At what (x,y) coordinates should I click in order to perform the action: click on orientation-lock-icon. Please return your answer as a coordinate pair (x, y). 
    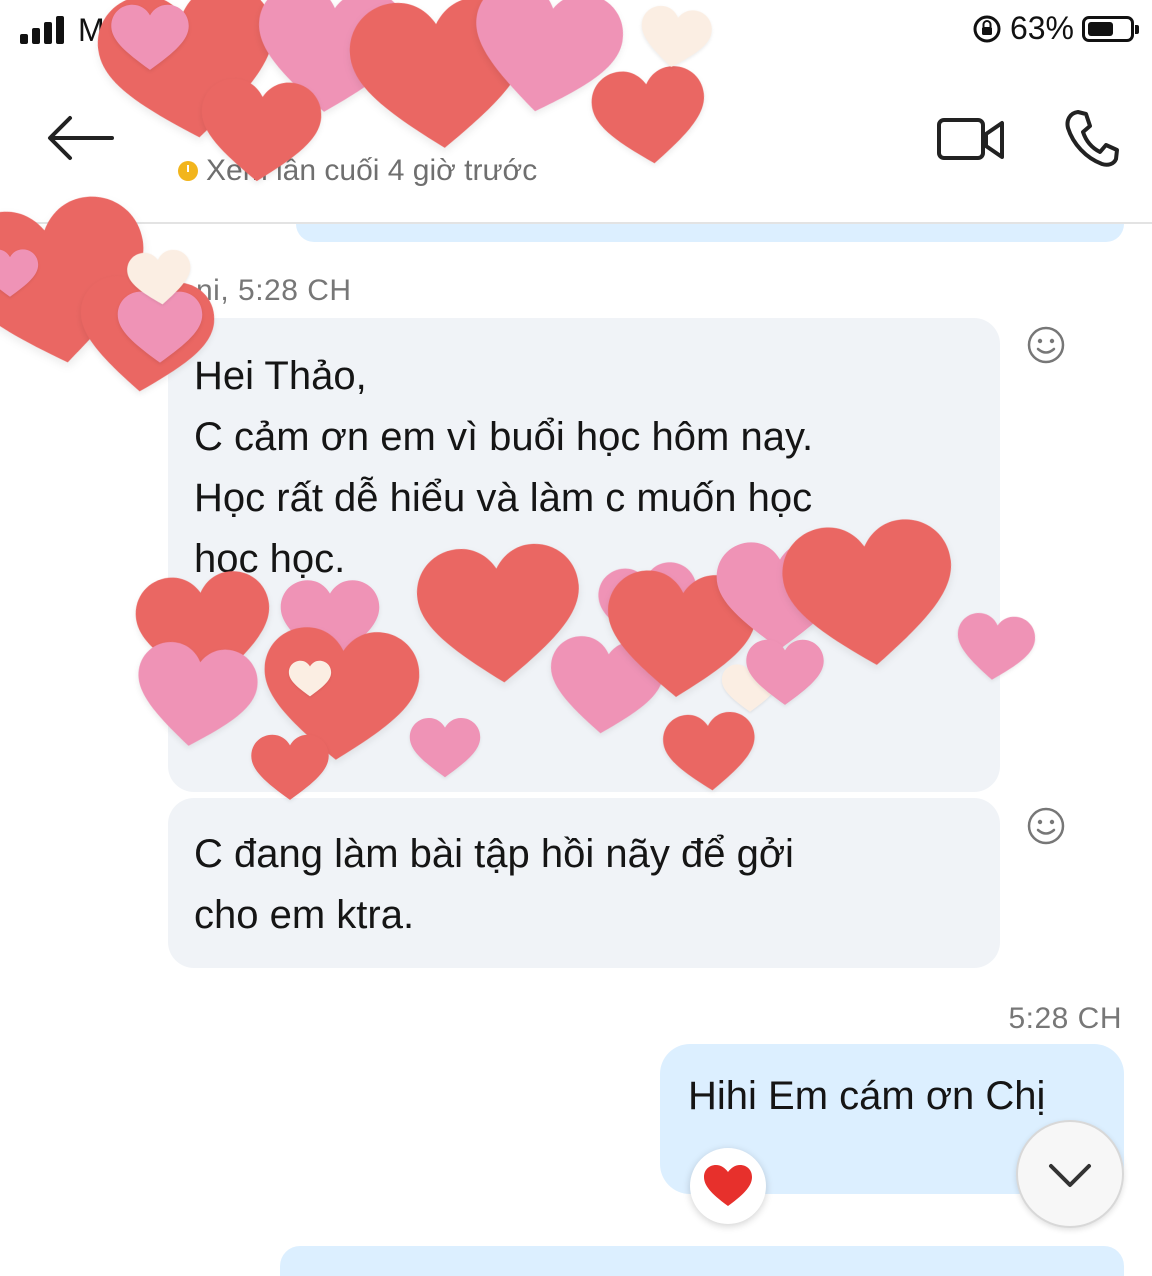
    Looking at the image, I should click on (987, 28).